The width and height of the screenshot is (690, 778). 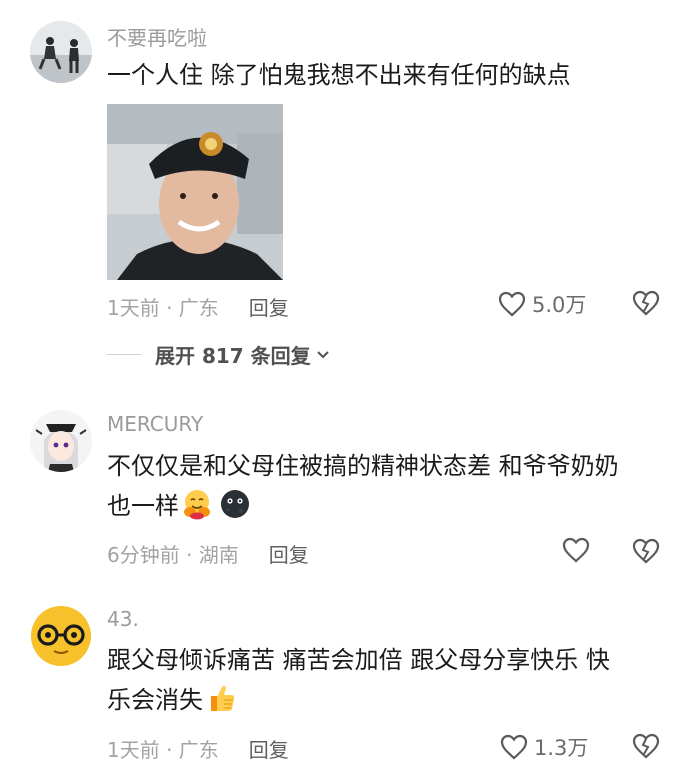 I want to click on like-button: 1.3万, so click(x=544, y=747).